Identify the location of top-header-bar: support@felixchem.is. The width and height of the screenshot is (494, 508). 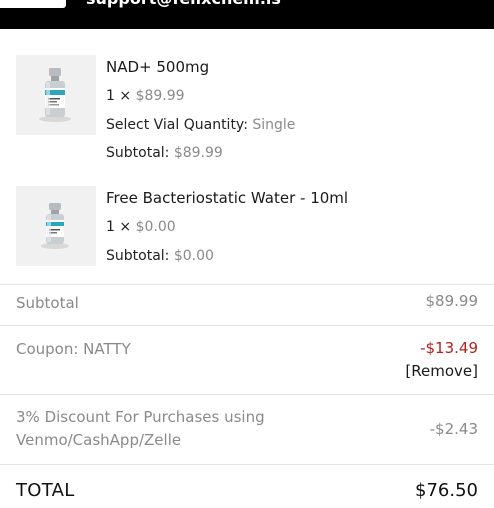
(247, 14).